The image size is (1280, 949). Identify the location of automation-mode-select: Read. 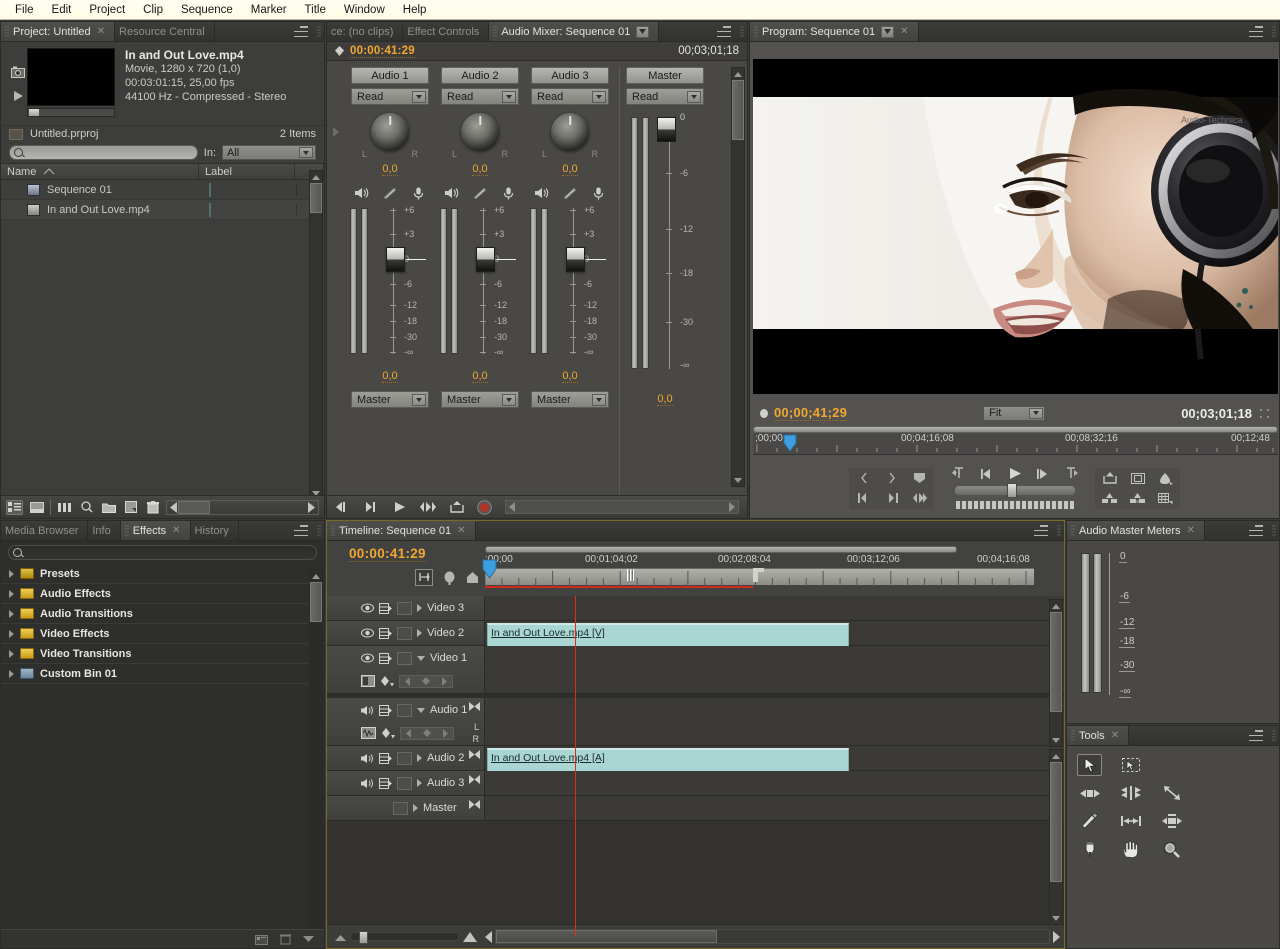
(665, 96).